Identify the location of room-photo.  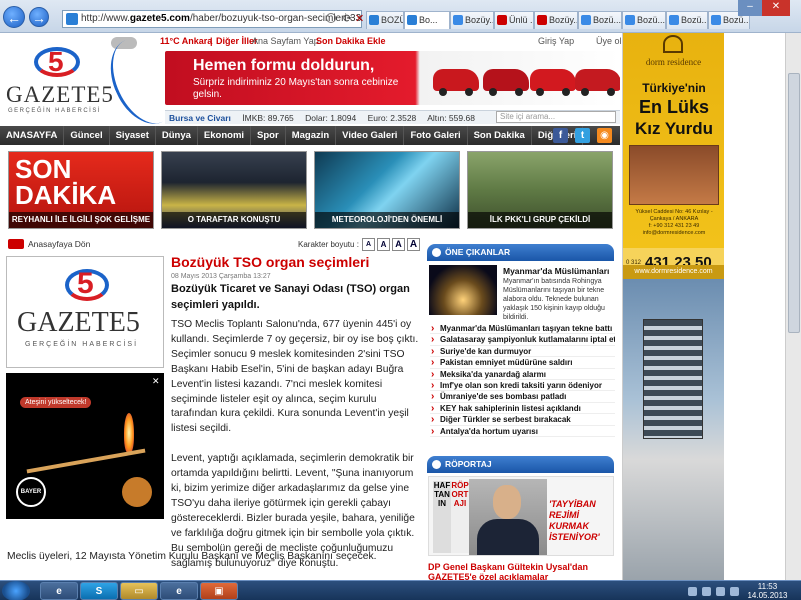
(674, 175).